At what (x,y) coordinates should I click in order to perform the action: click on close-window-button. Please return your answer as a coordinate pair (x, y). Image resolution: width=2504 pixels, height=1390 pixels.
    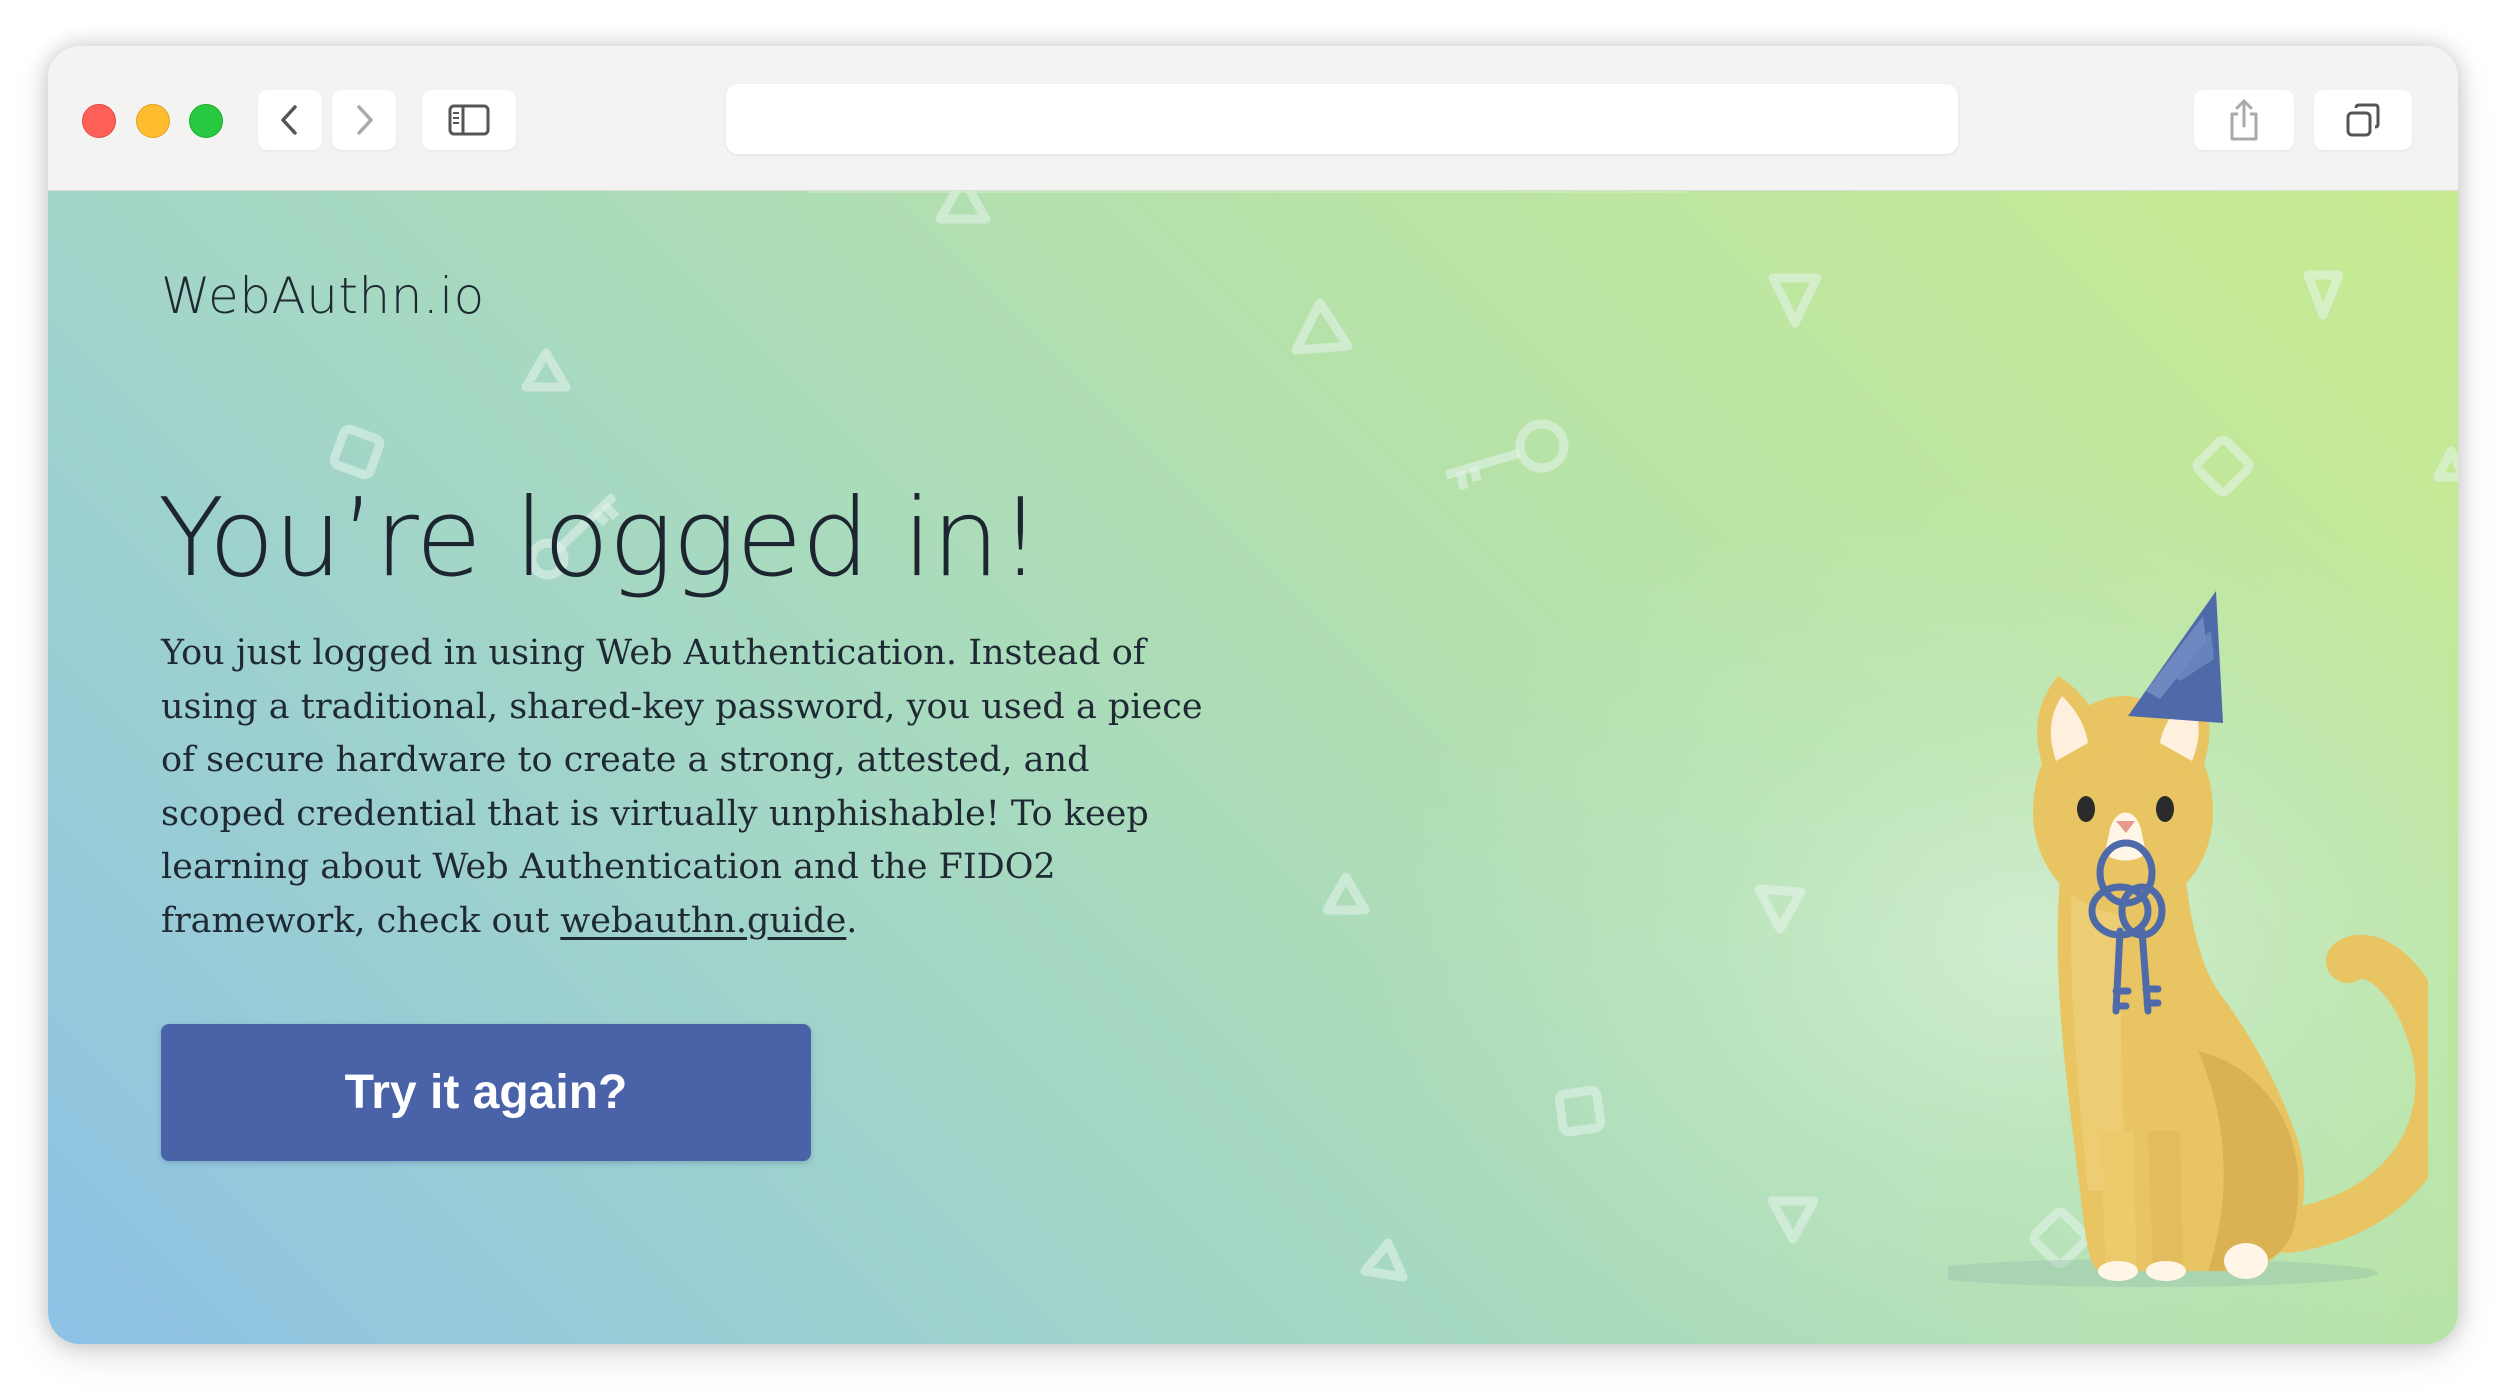
    Looking at the image, I should click on (99, 121).